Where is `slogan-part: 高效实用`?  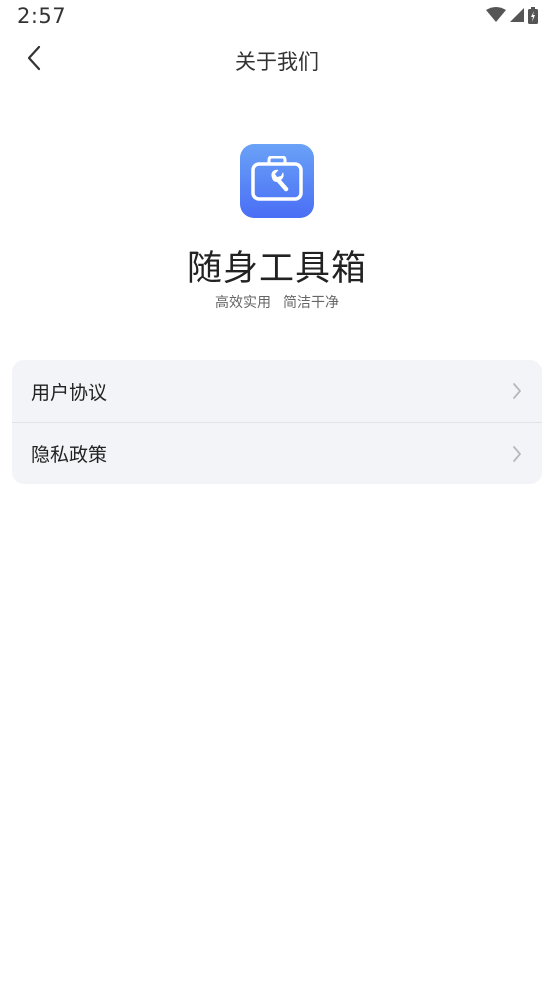 slogan-part: 高效实用 is located at coordinates (243, 303).